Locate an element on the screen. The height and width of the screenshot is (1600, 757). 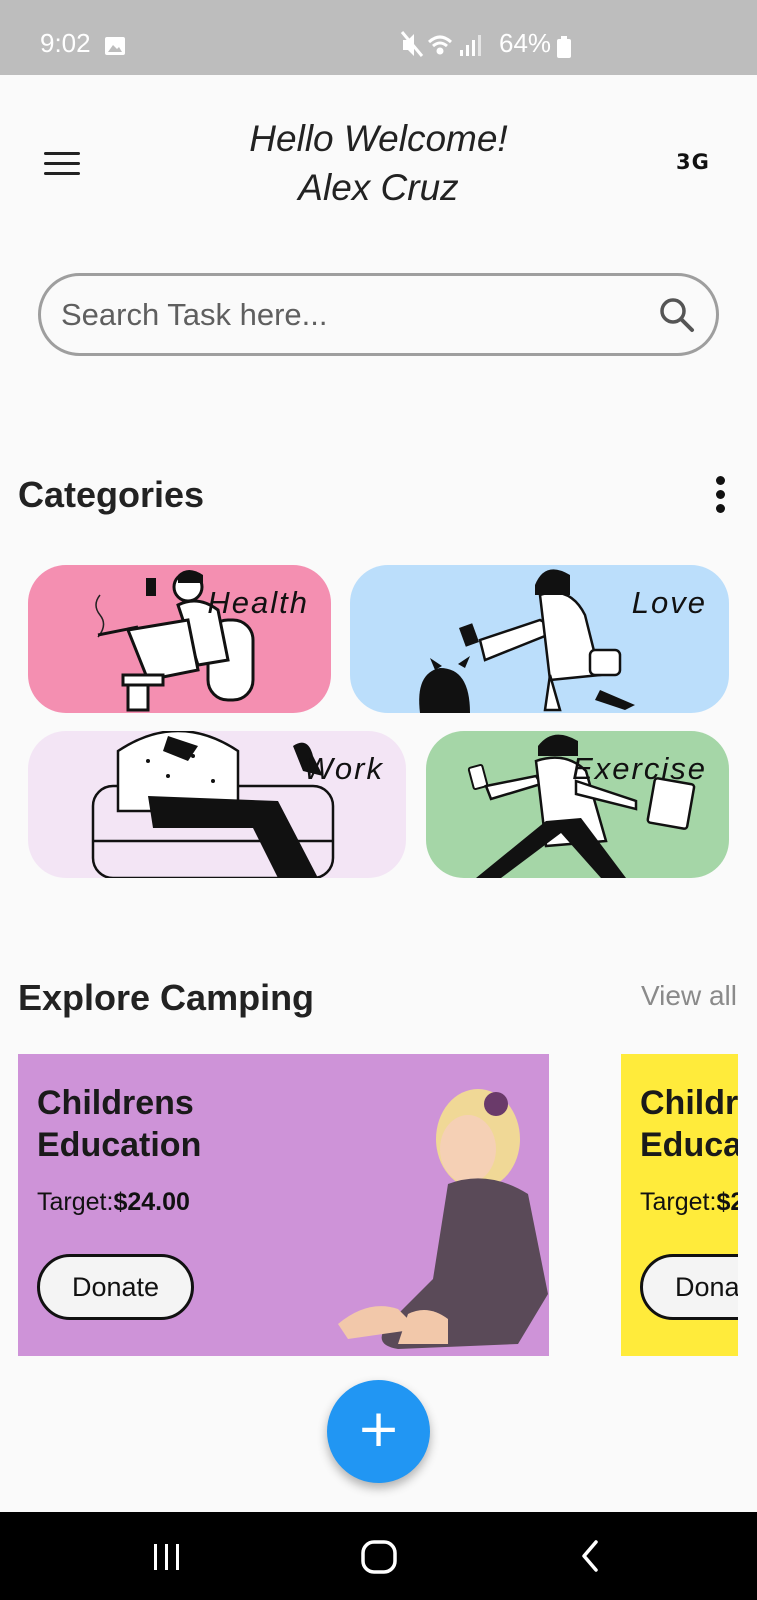
categories-title: Categories is located at coordinates (111, 494).